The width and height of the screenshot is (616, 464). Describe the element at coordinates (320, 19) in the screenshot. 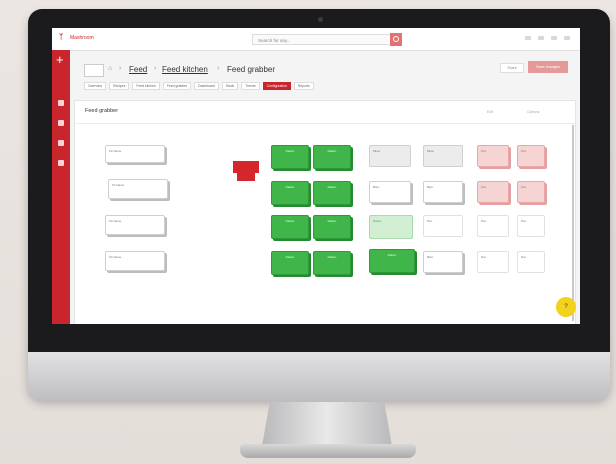

I see `camera-icon` at that location.